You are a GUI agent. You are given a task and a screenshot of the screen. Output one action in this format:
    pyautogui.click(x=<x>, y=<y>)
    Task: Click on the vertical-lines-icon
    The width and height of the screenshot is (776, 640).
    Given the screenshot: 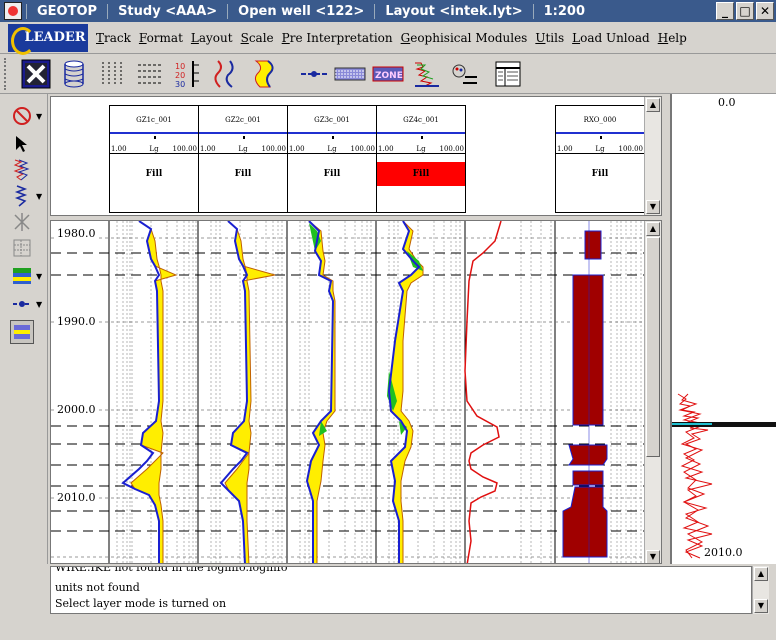 What is the action you would take?
    pyautogui.click(x=112, y=74)
    